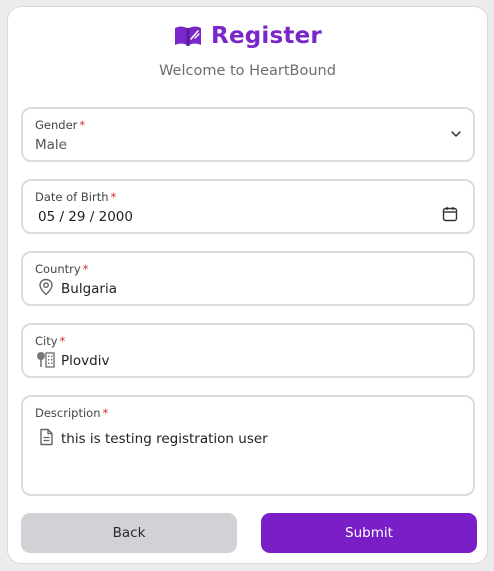 This screenshot has width=494, height=571. Describe the element at coordinates (266, 36) in the screenshot. I see `page-title: Register` at that location.